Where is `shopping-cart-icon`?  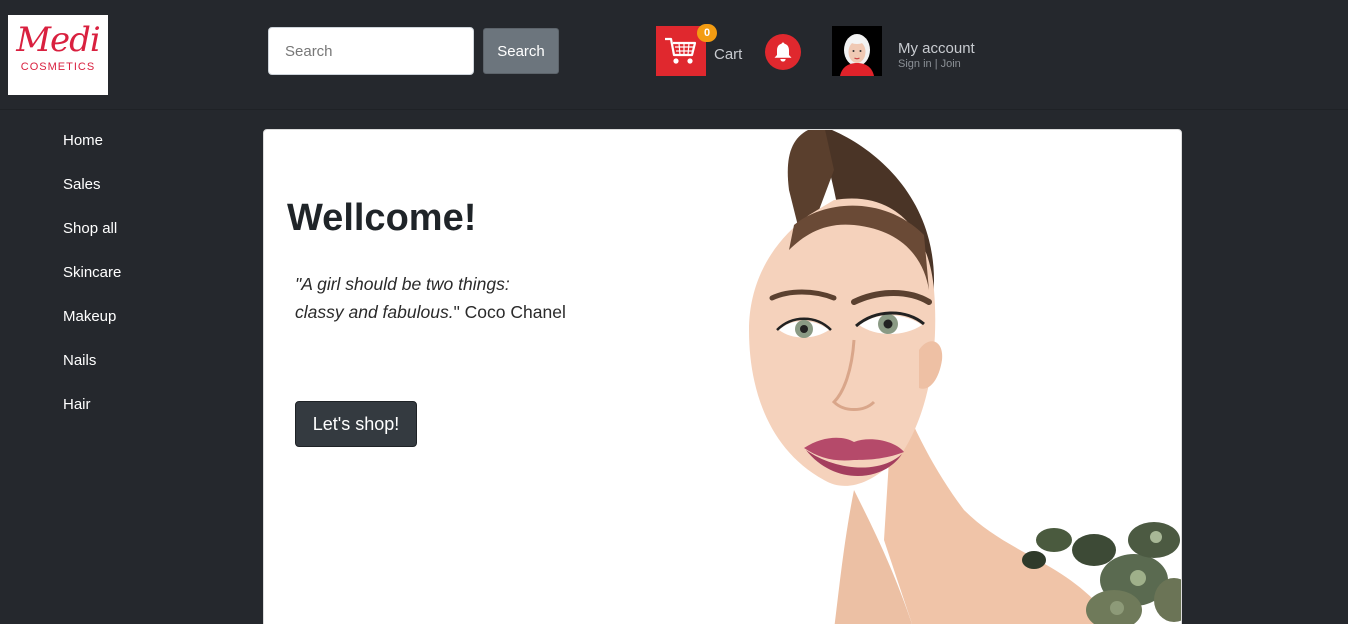
shopping-cart-icon is located at coordinates (681, 50).